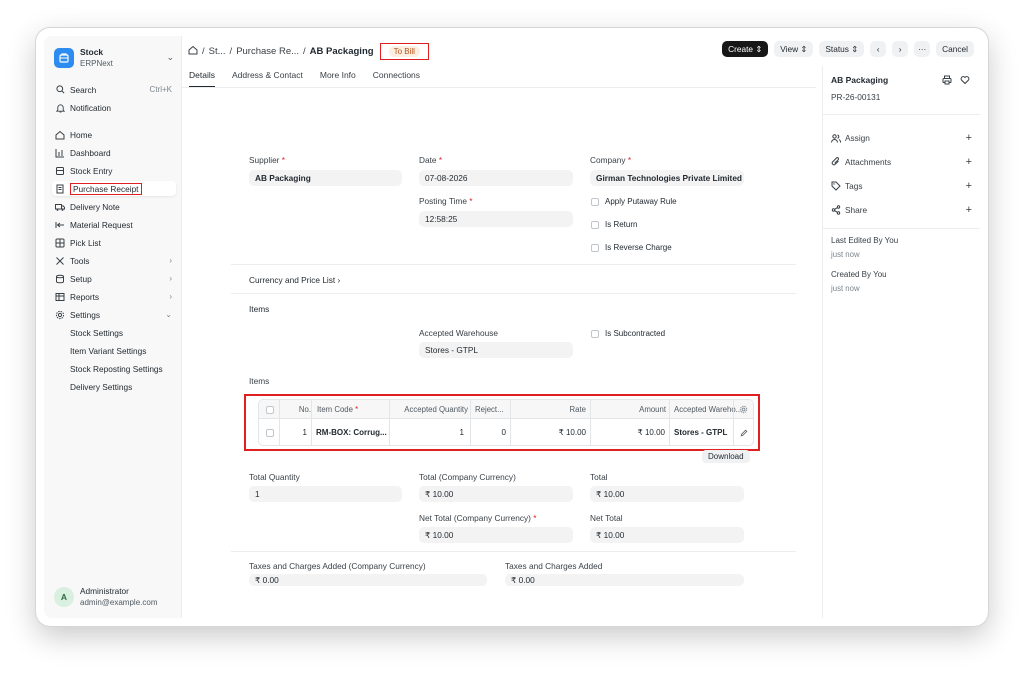 Image resolution: width=1024 pixels, height=680 pixels. What do you see at coordinates (744, 432) in the screenshot?
I see `edit-row-icon` at bounding box center [744, 432].